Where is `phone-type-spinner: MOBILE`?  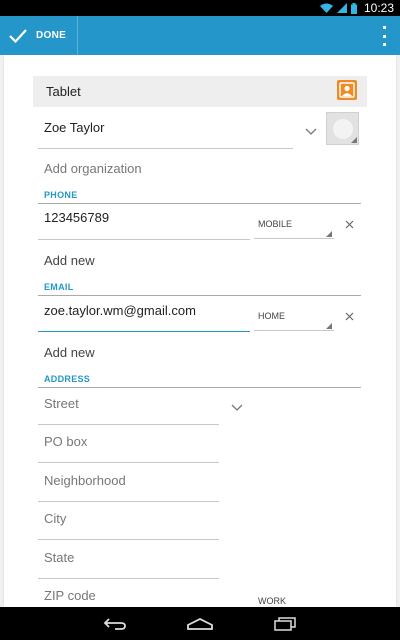 phone-type-spinner: MOBILE is located at coordinates (294, 225).